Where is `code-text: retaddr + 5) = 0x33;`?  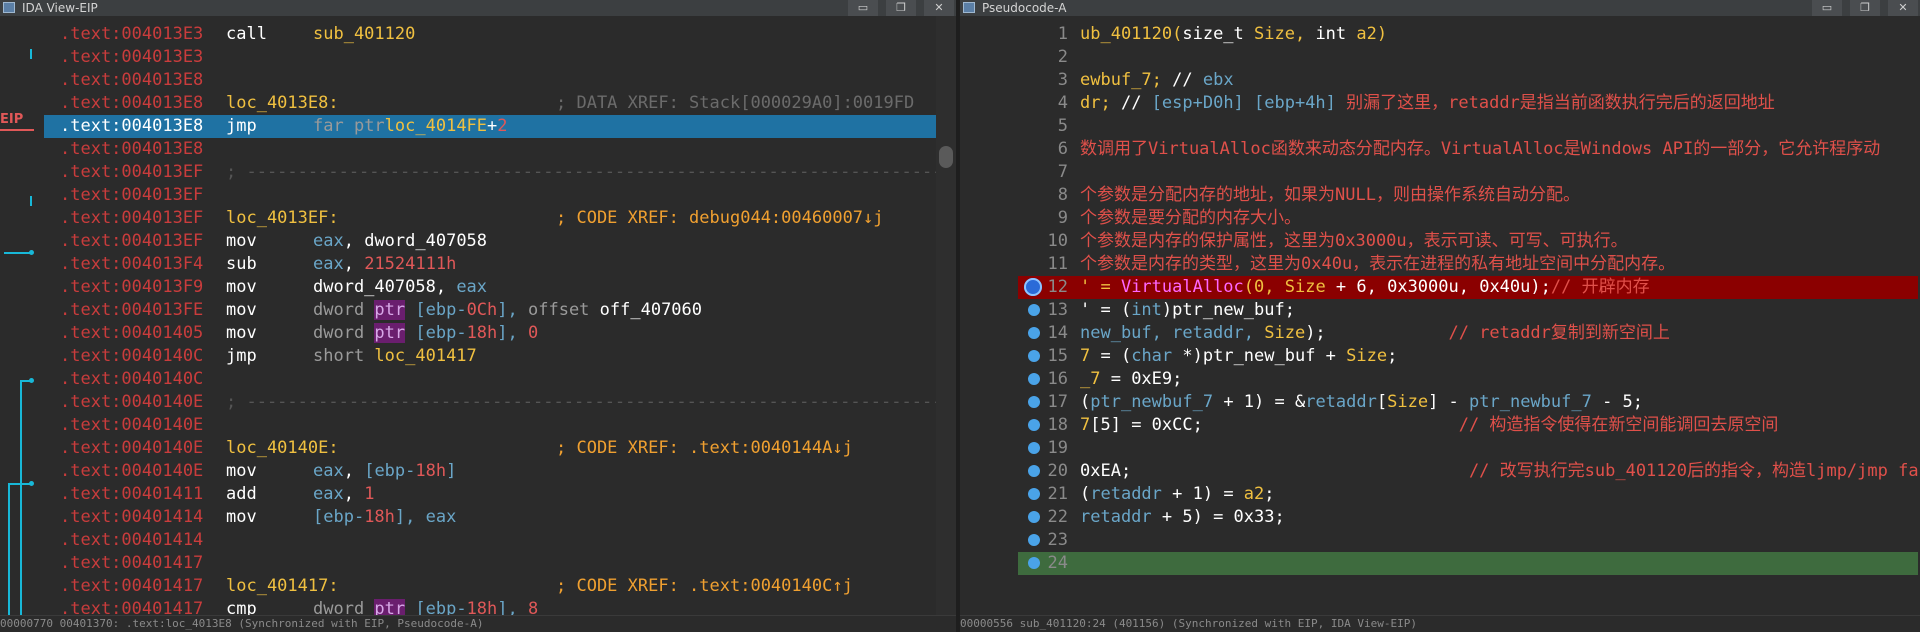 code-text: retaddr + 5) = 0x33; is located at coordinates (1182, 517).